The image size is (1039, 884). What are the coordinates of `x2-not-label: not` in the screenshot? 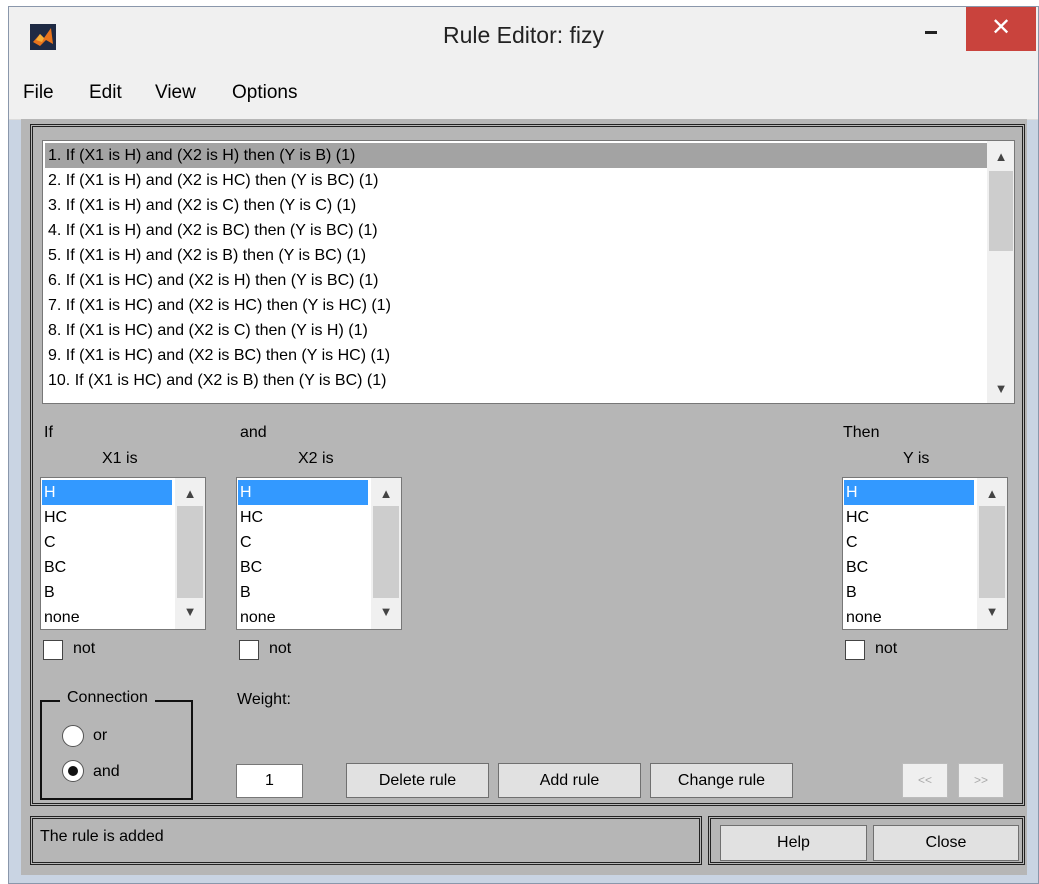 It's located at (280, 648).